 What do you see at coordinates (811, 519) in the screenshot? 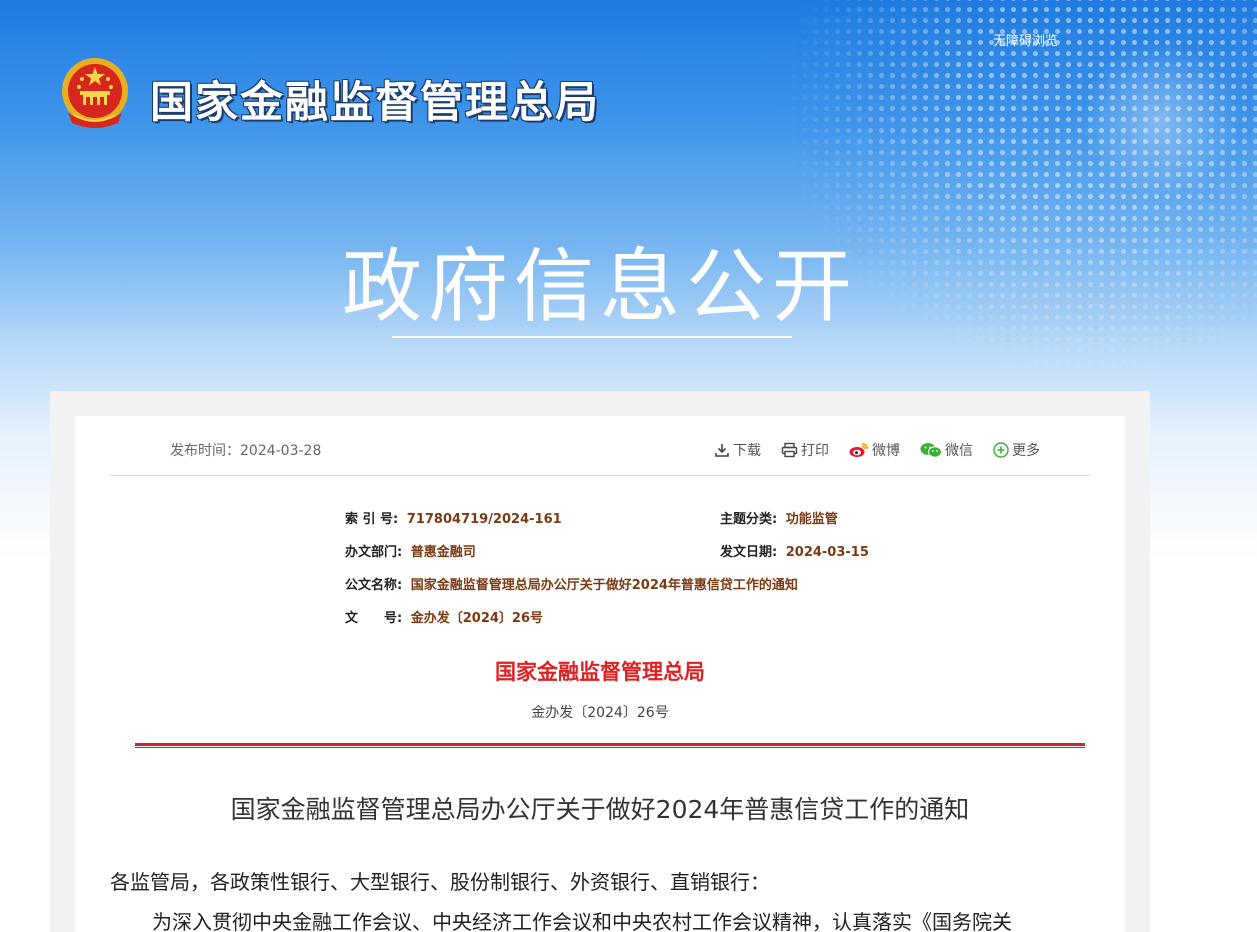
I see `meta-topic-value: 功能监管` at bounding box center [811, 519].